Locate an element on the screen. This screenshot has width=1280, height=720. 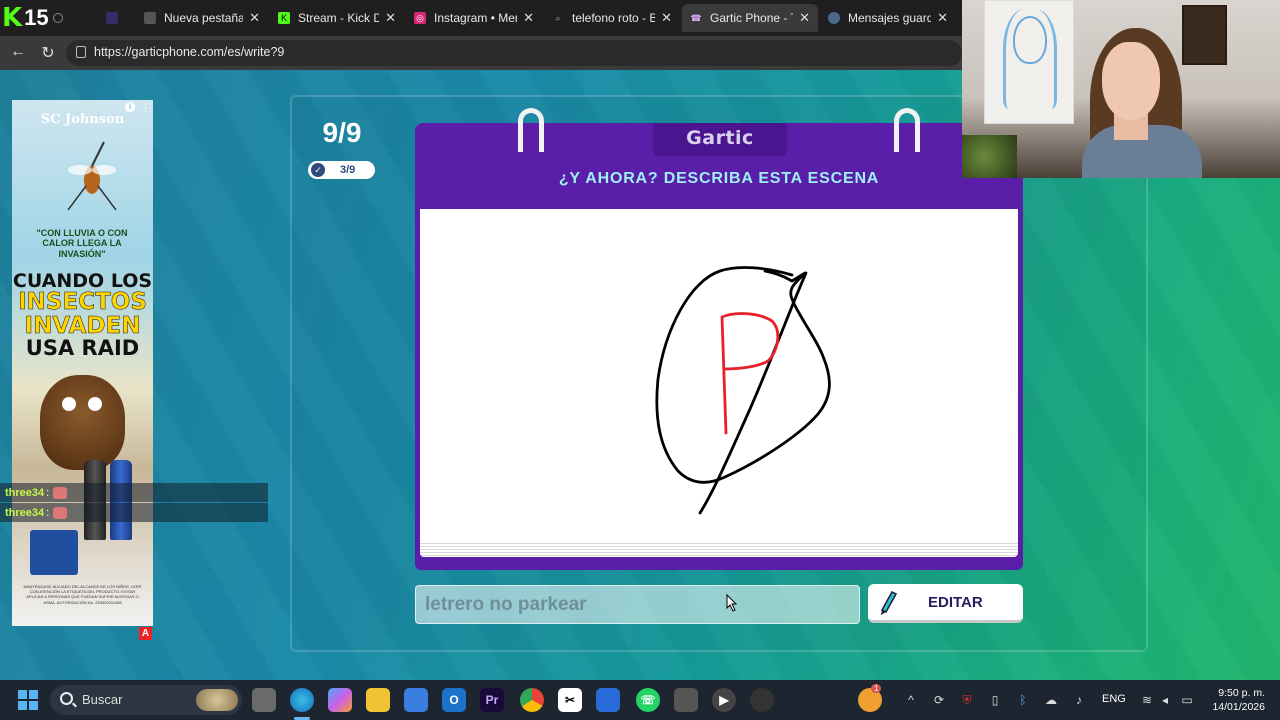
ad-badge: A is located at coordinates (145, 633).